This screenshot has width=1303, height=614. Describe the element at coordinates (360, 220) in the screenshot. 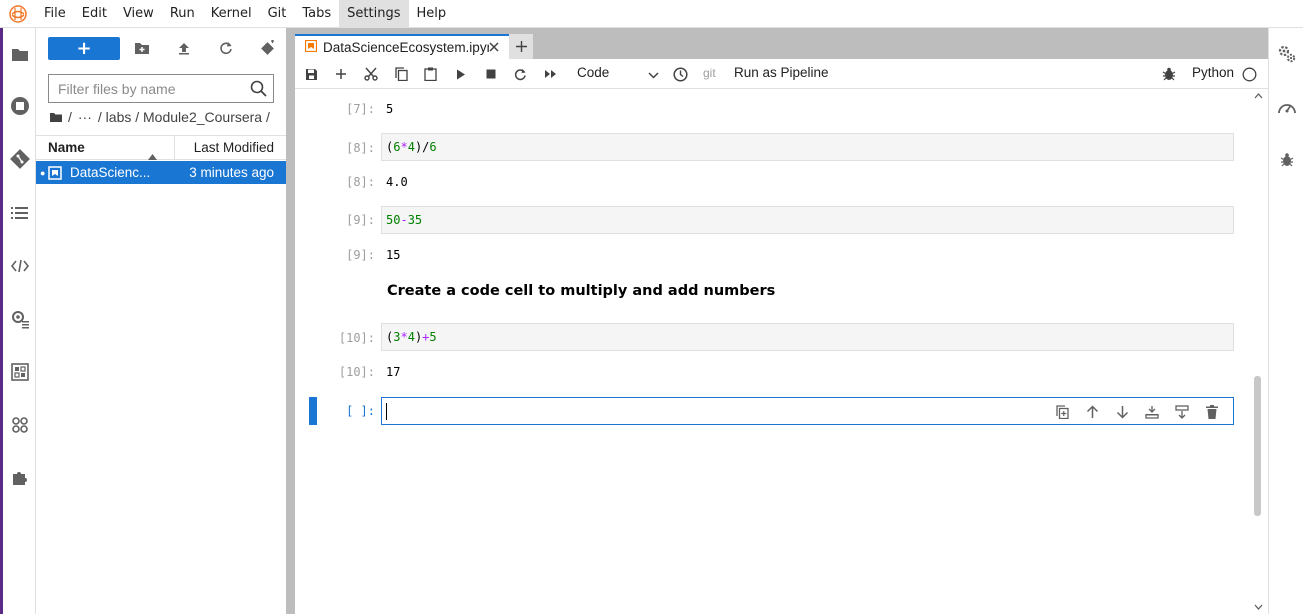

I see `input-prompt: [9]:` at that location.